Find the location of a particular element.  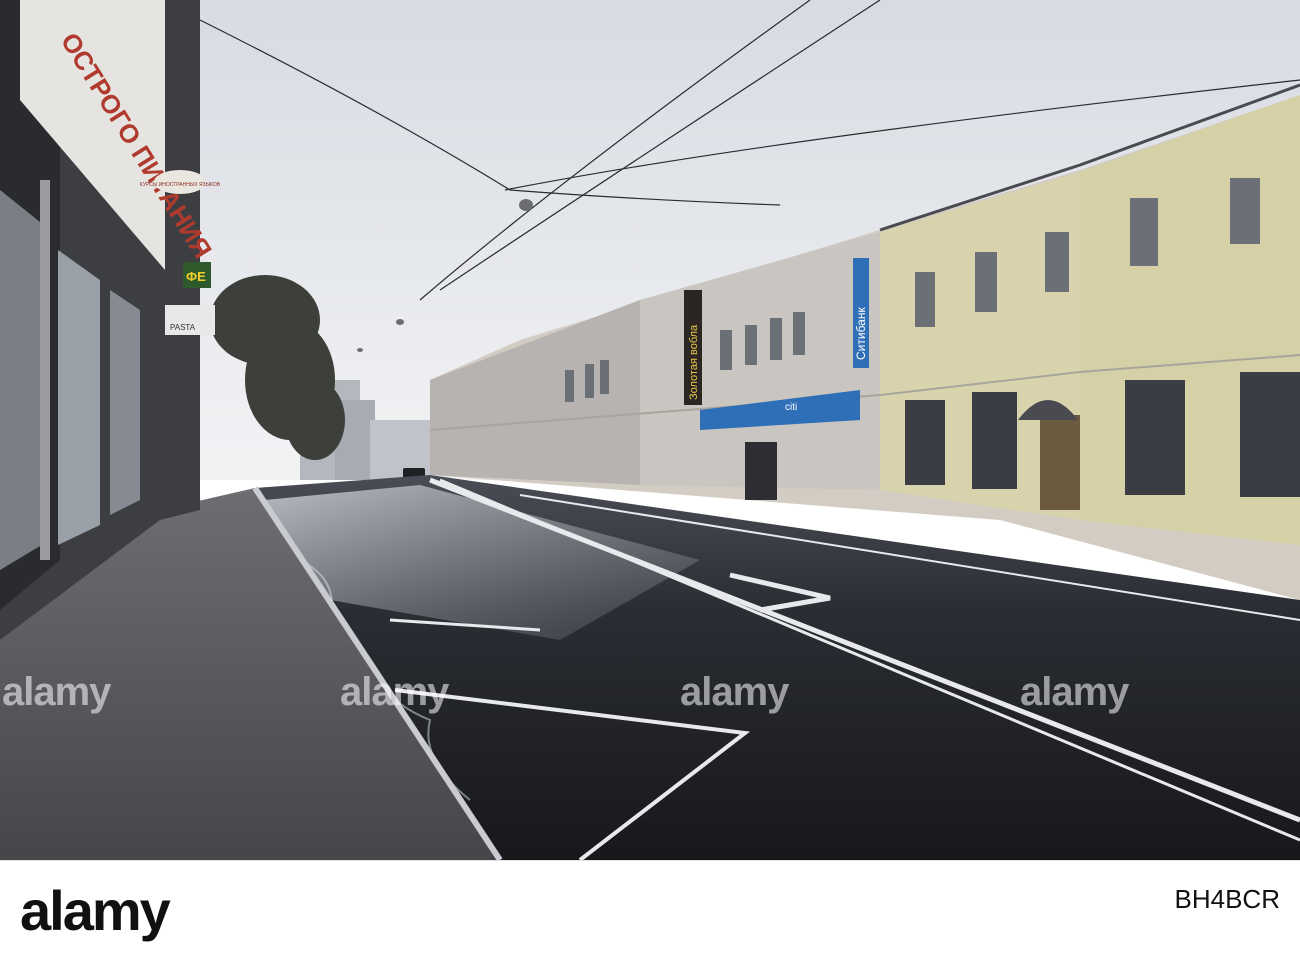

pasta-sign: PASTA is located at coordinates (190, 320).